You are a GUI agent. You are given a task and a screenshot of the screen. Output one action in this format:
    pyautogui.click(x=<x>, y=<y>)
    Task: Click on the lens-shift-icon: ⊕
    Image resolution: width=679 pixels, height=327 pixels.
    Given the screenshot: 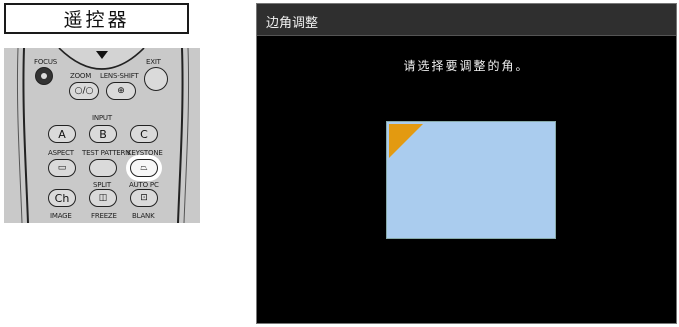 What is the action you would take?
    pyautogui.click(x=121, y=91)
    